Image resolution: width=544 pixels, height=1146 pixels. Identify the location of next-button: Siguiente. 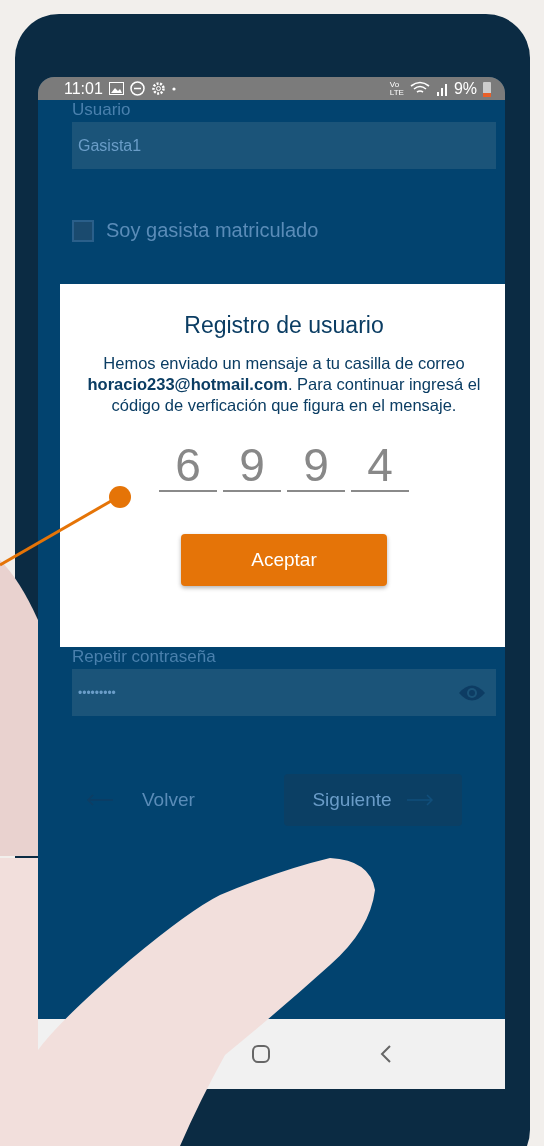
(373, 800).